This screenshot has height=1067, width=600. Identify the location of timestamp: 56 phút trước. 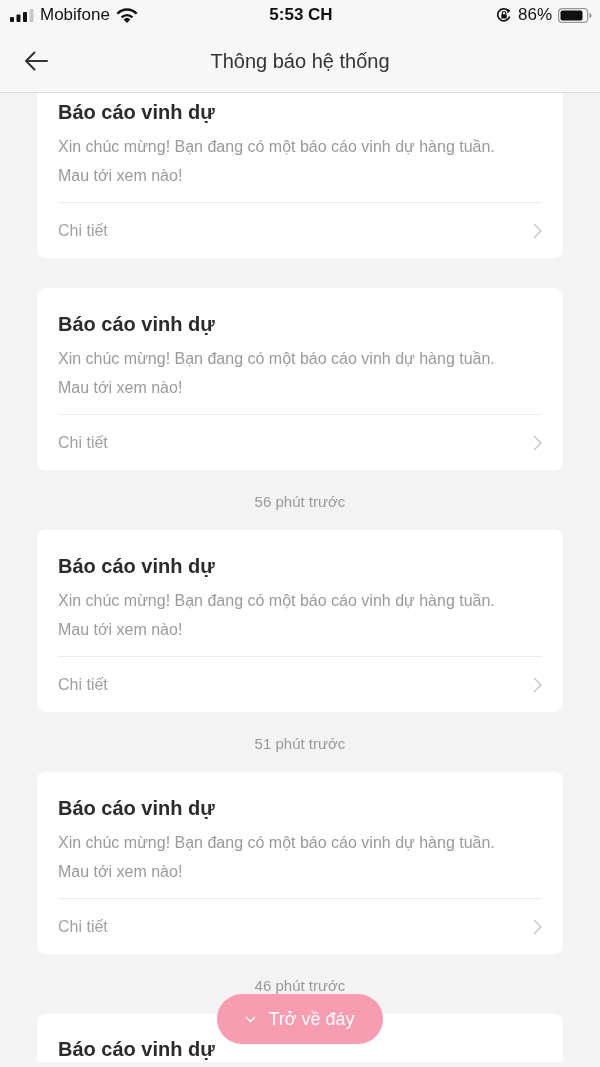
(300, 502).